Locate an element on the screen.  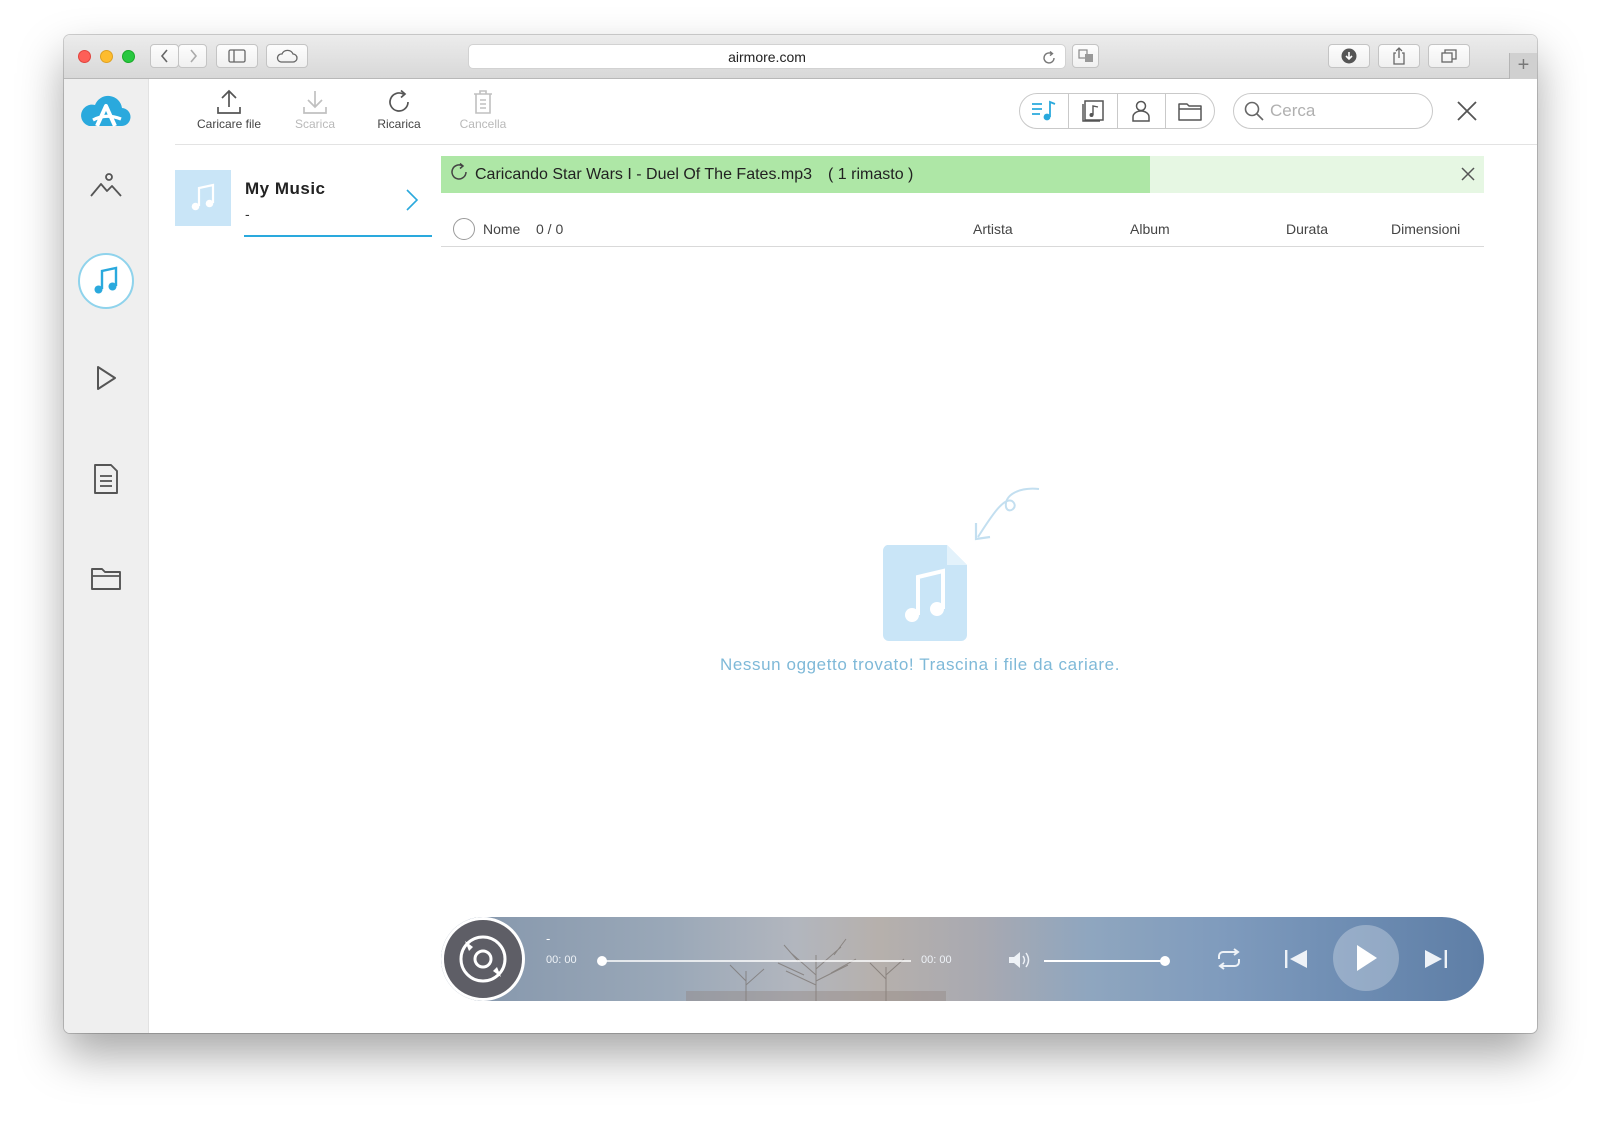
upload-icon is located at coordinates (229, 101).